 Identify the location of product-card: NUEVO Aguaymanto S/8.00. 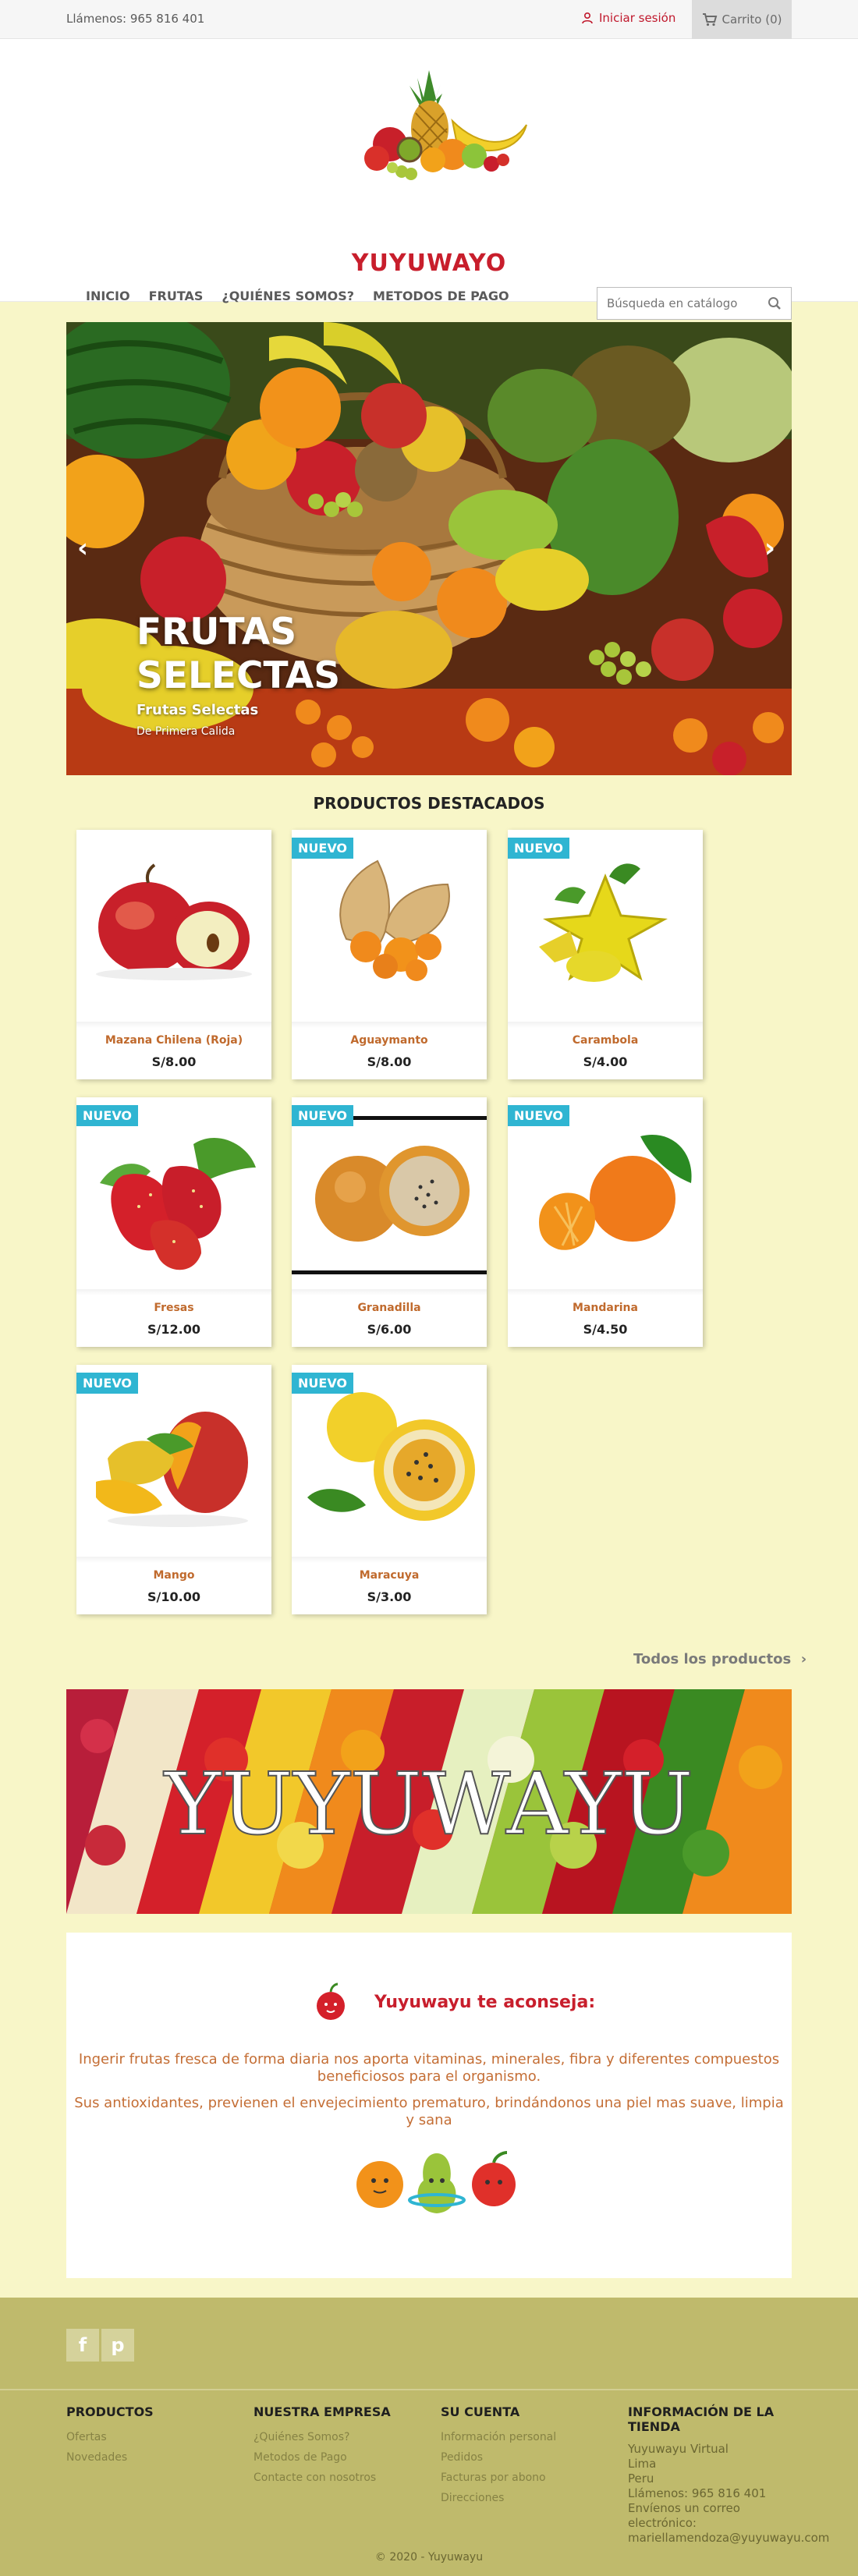
(390, 954).